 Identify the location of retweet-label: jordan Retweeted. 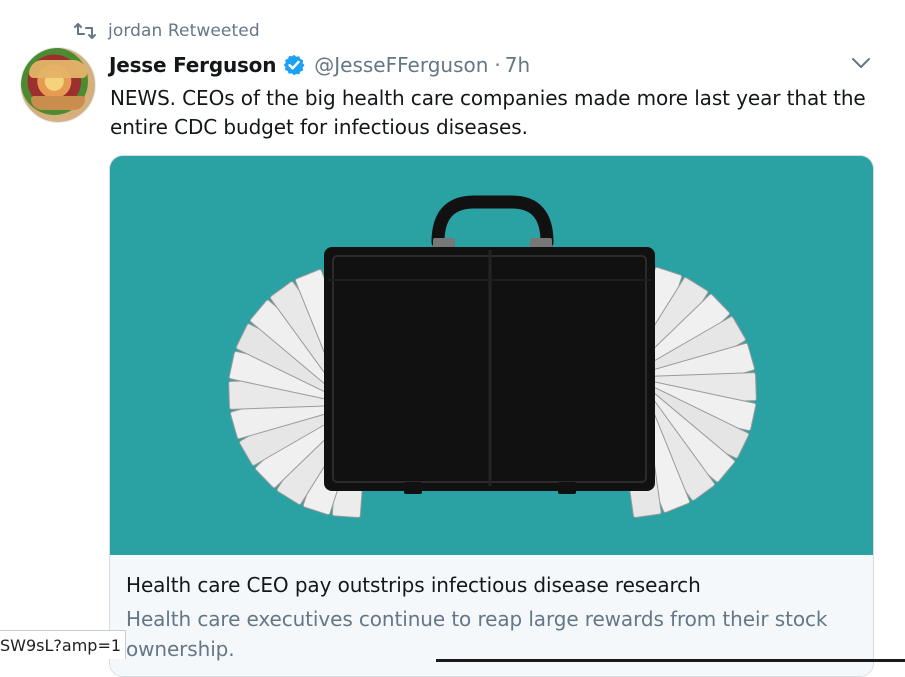
(184, 31).